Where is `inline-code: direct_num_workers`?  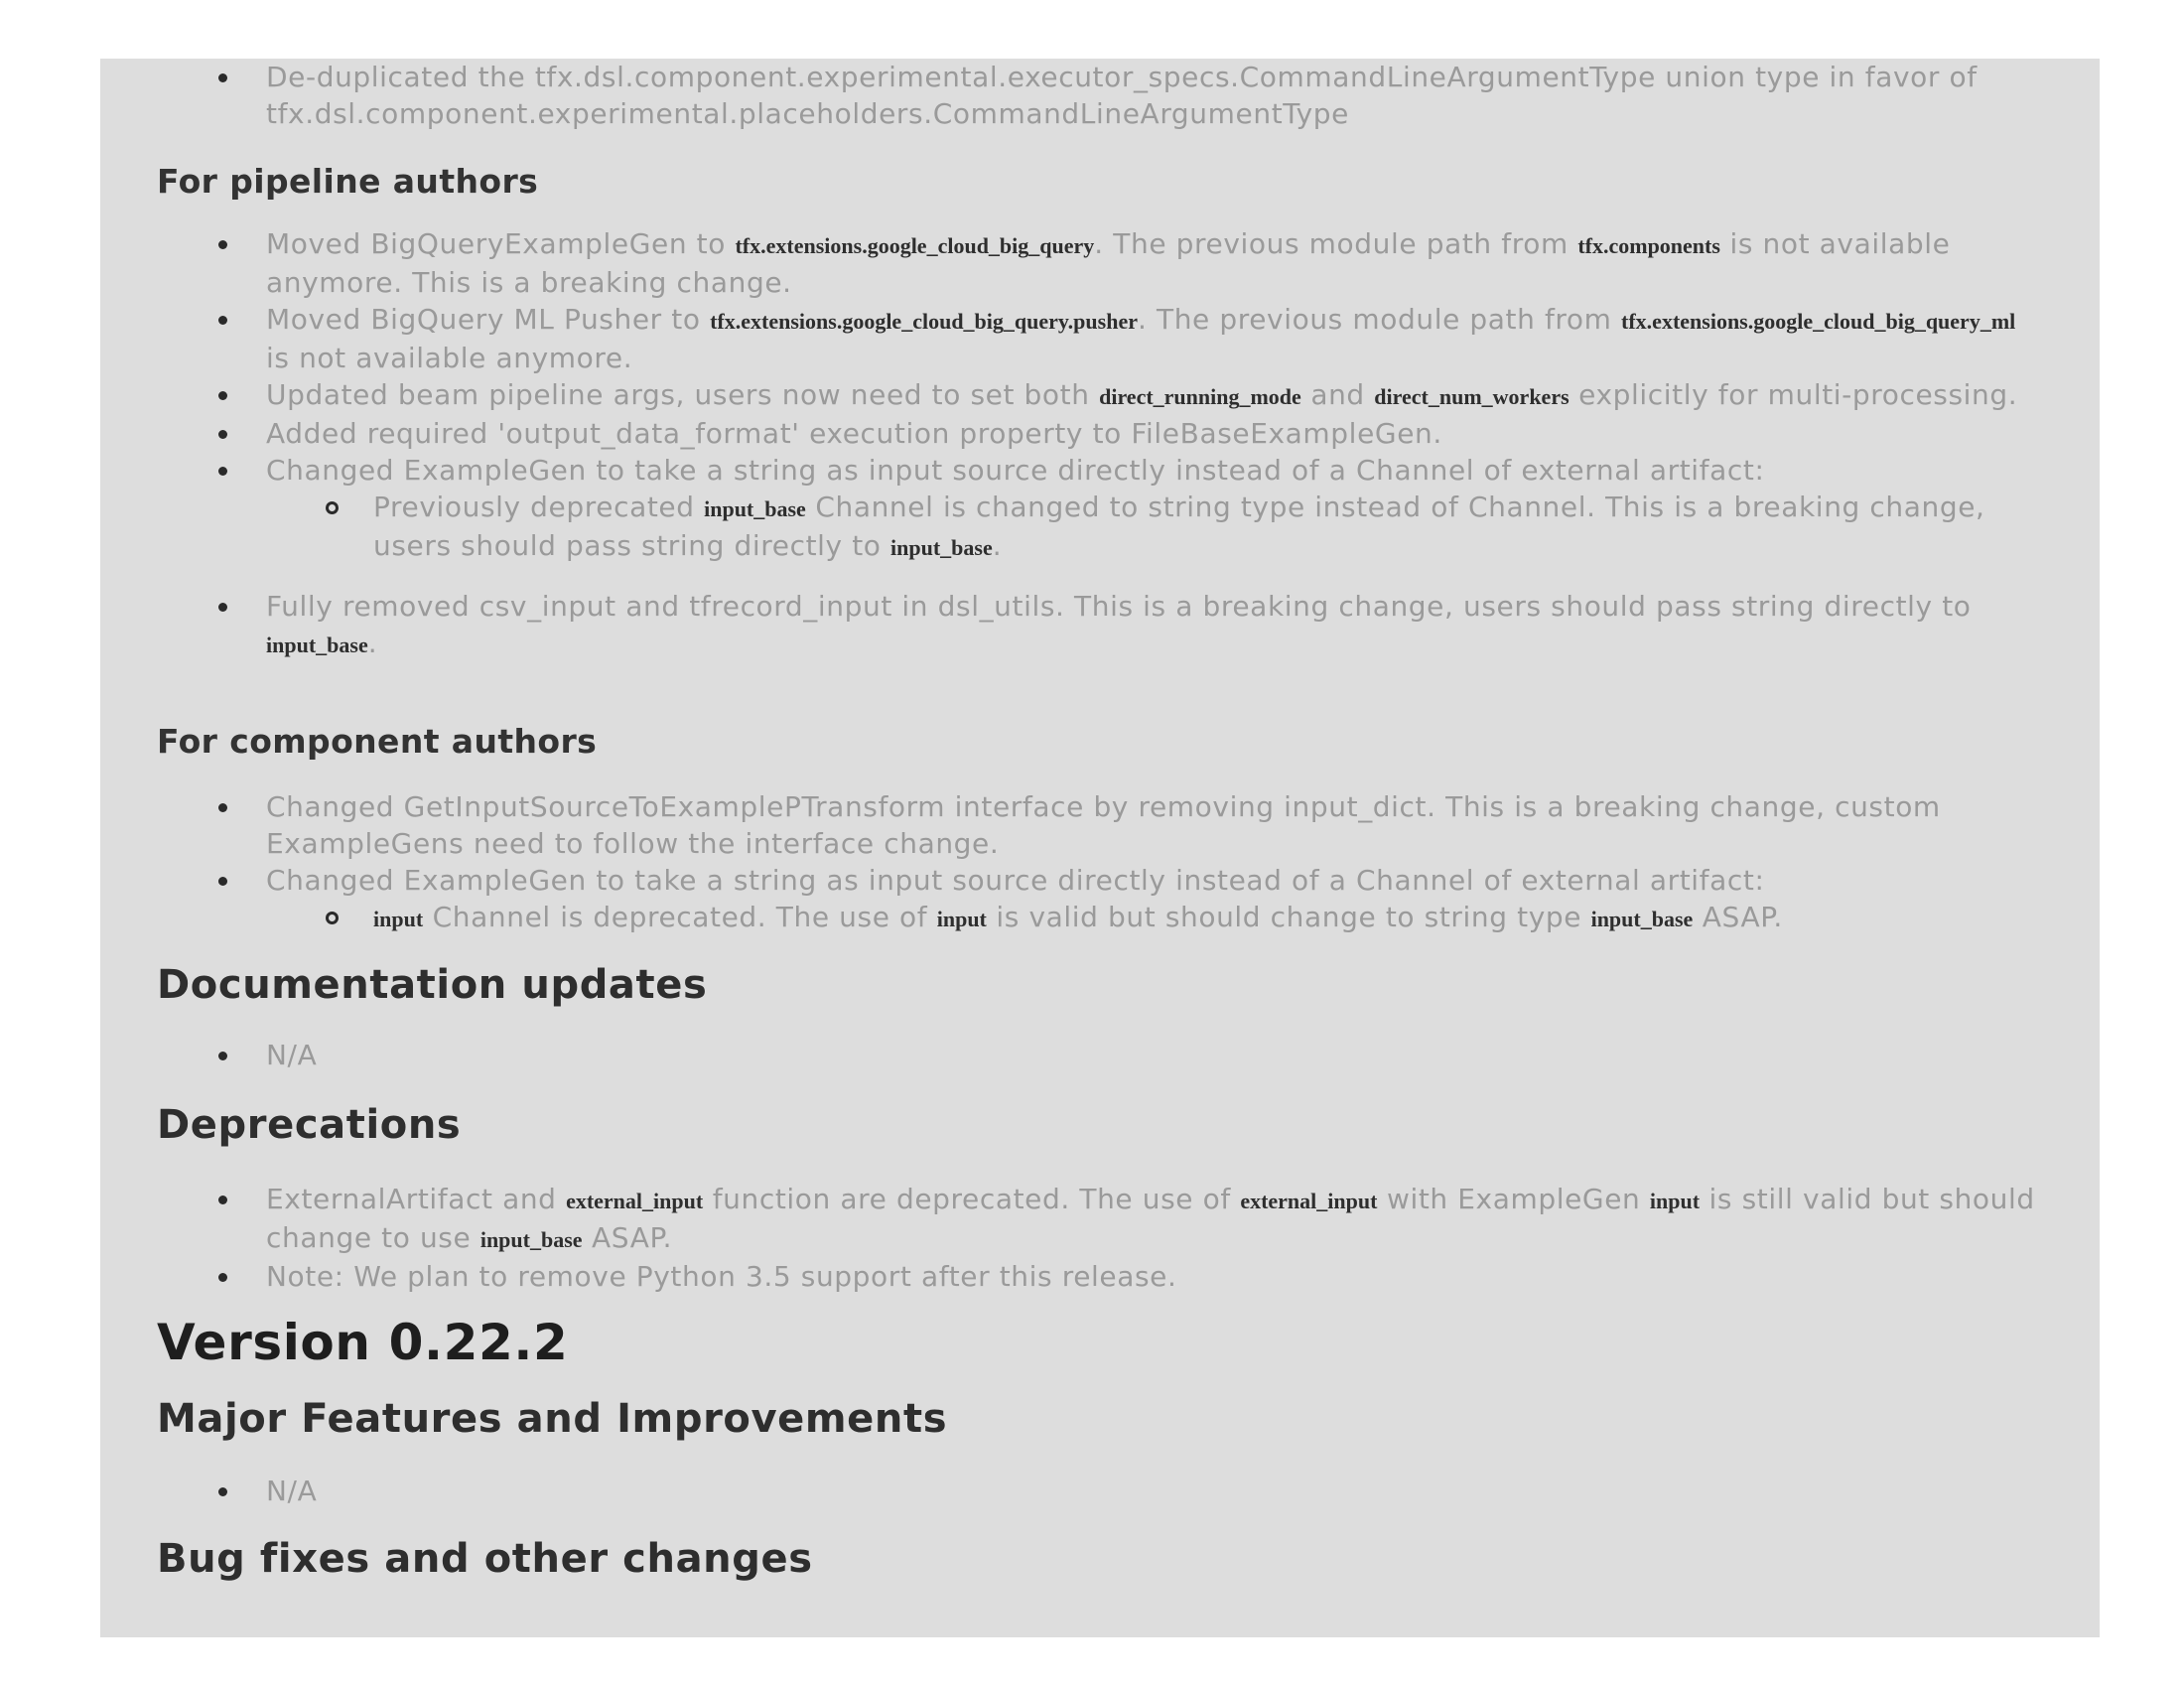
inline-code: direct_num_workers is located at coordinates (1472, 396).